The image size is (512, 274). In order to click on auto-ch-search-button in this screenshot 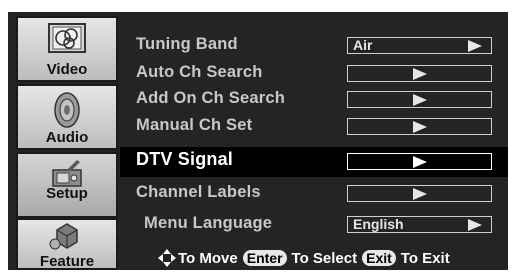, I will do `click(419, 73)`.